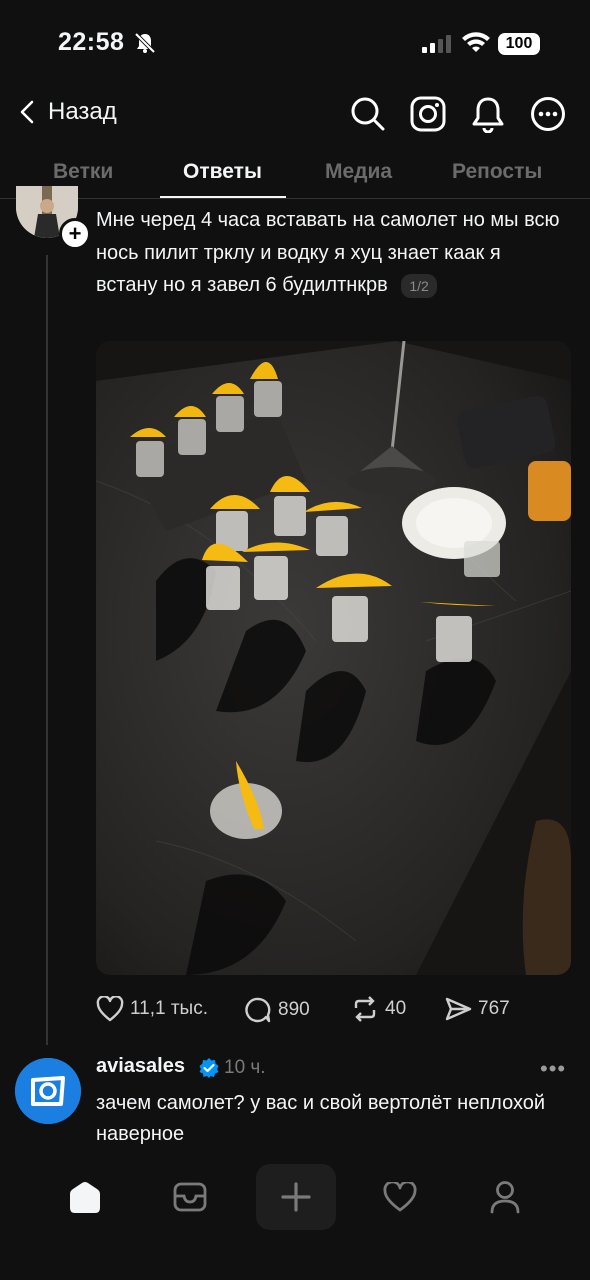 The image size is (590, 1280). I want to click on page-indicator: 1/2, so click(419, 285).